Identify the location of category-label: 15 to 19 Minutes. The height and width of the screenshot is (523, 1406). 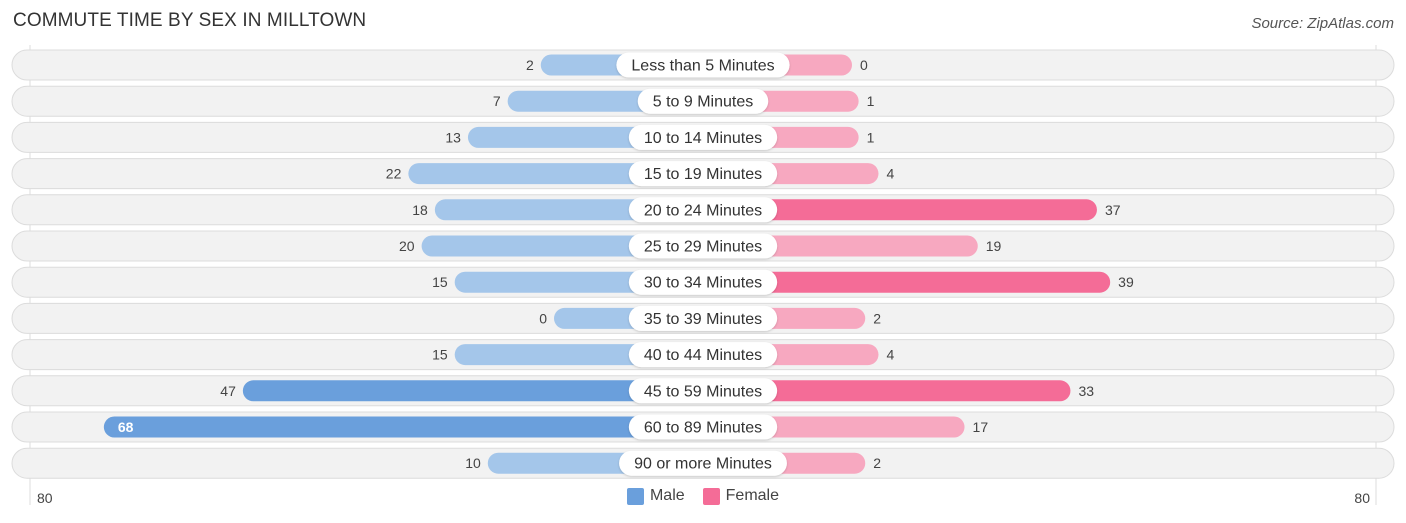
(703, 174).